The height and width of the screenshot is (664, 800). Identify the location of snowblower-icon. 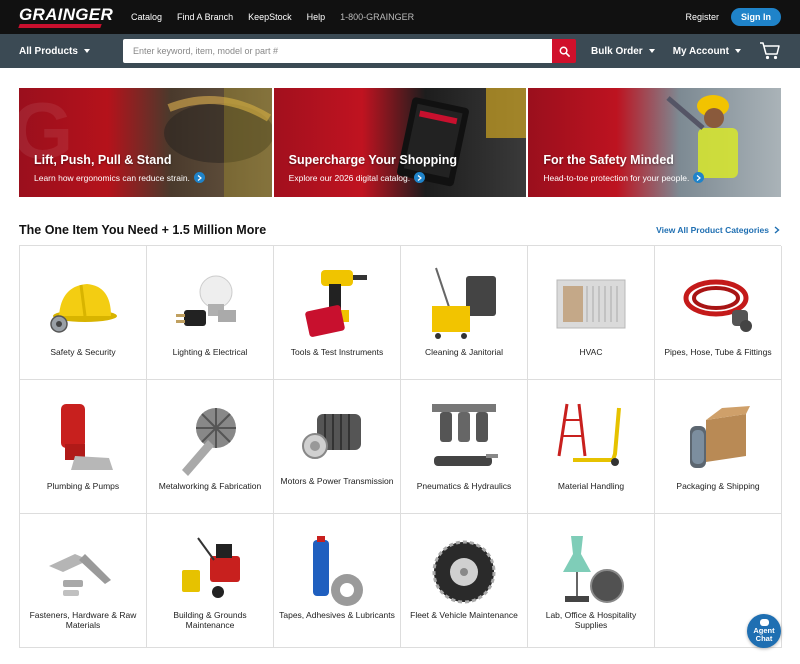
(210, 572).